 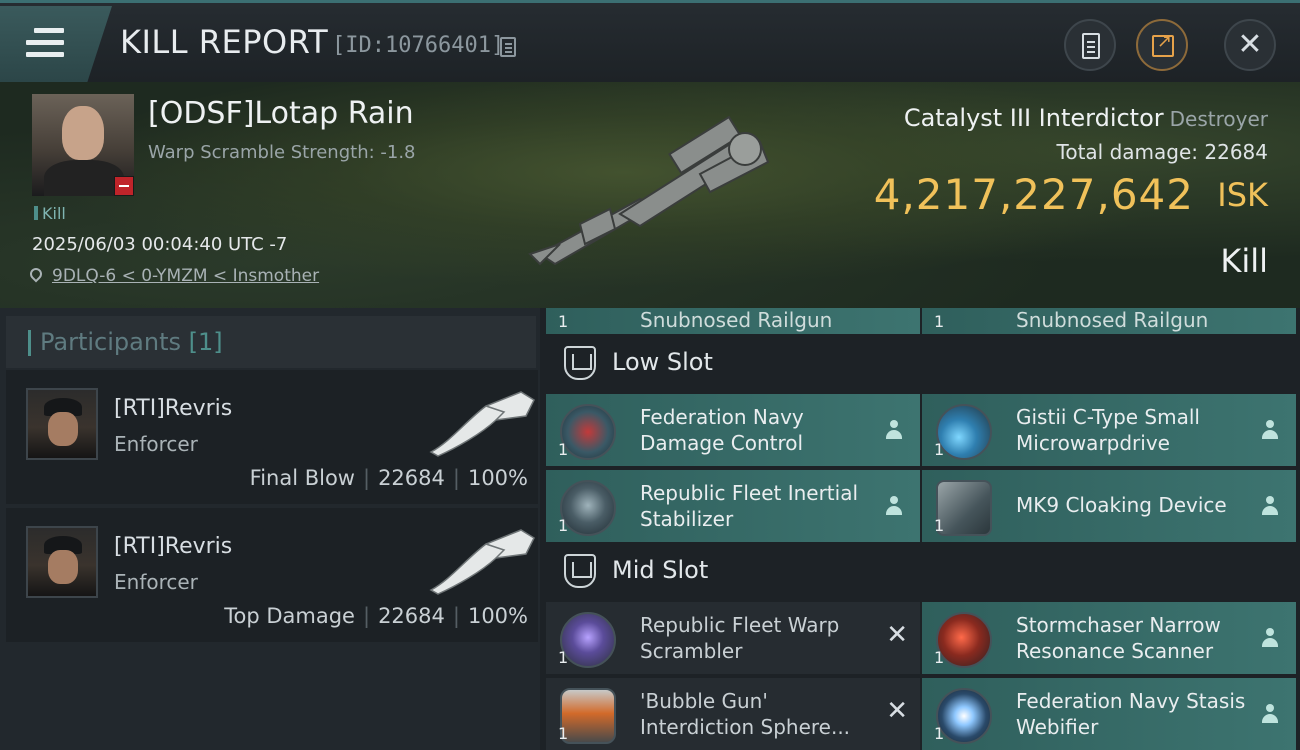 I want to click on module-row: 1 Federation Navy Stasis Webifier, so click(x=1109, y=714).